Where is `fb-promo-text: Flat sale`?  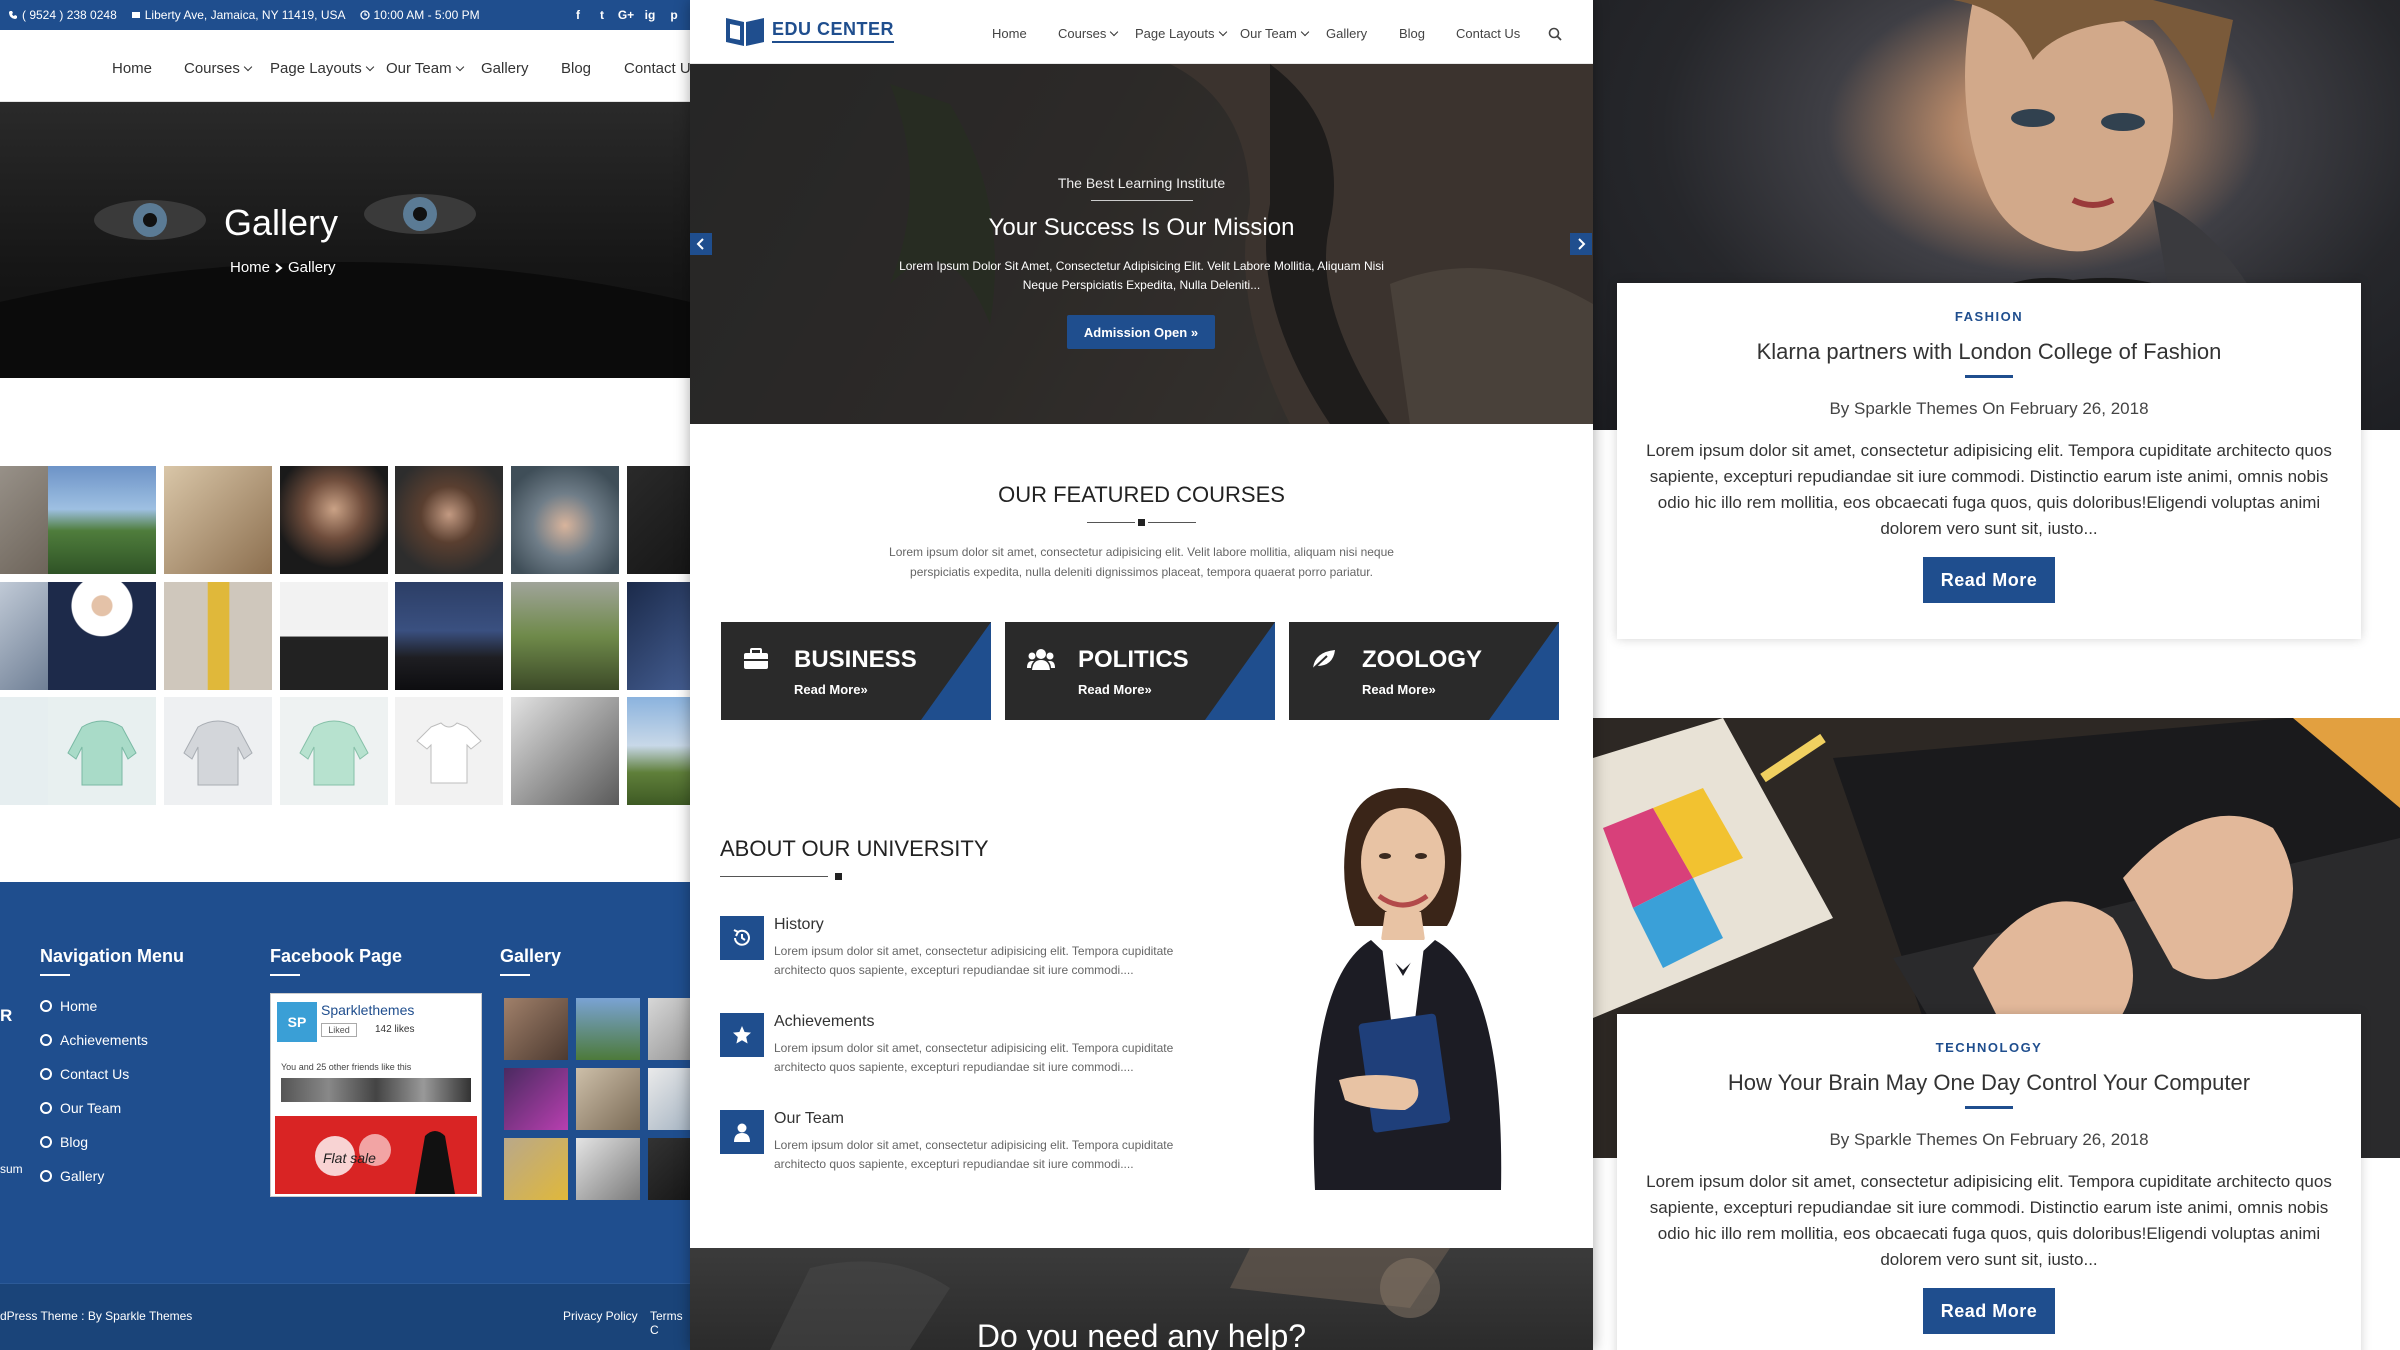
fb-promo-text: Flat sale is located at coordinates (349, 1158).